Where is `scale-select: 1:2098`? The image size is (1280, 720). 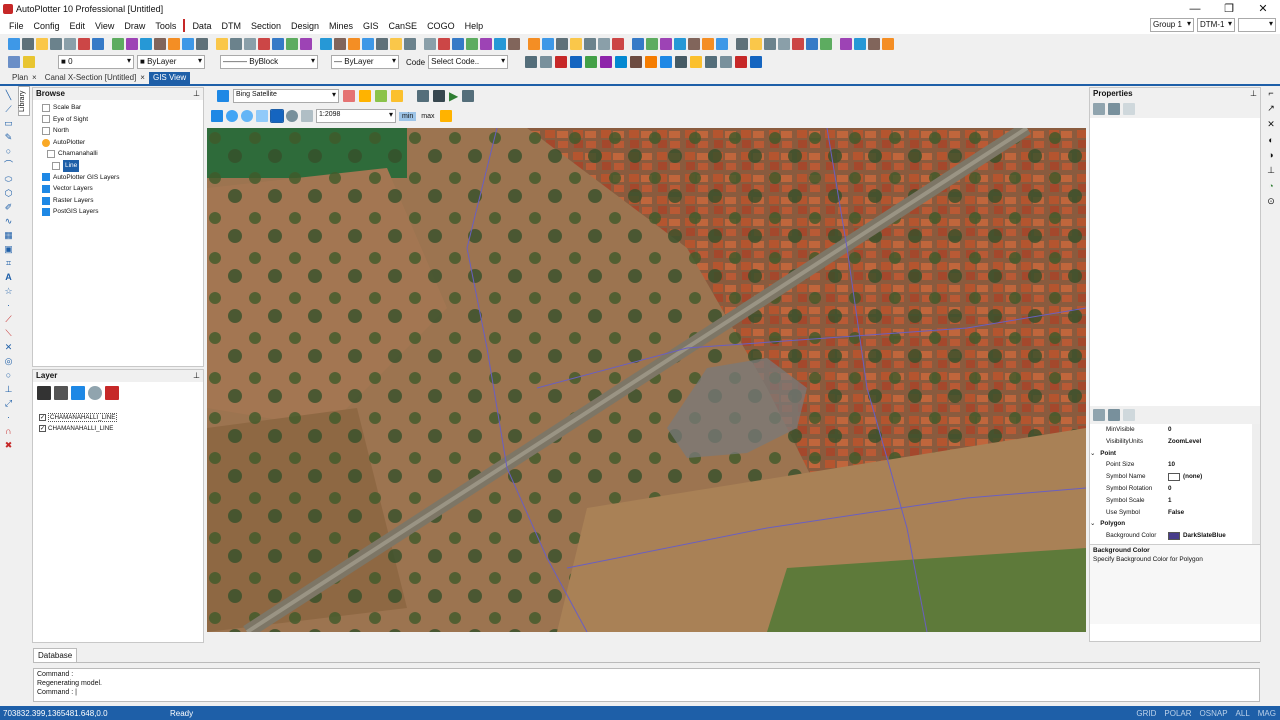 scale-select: 1:2098 is located at coordinates (356, 116).